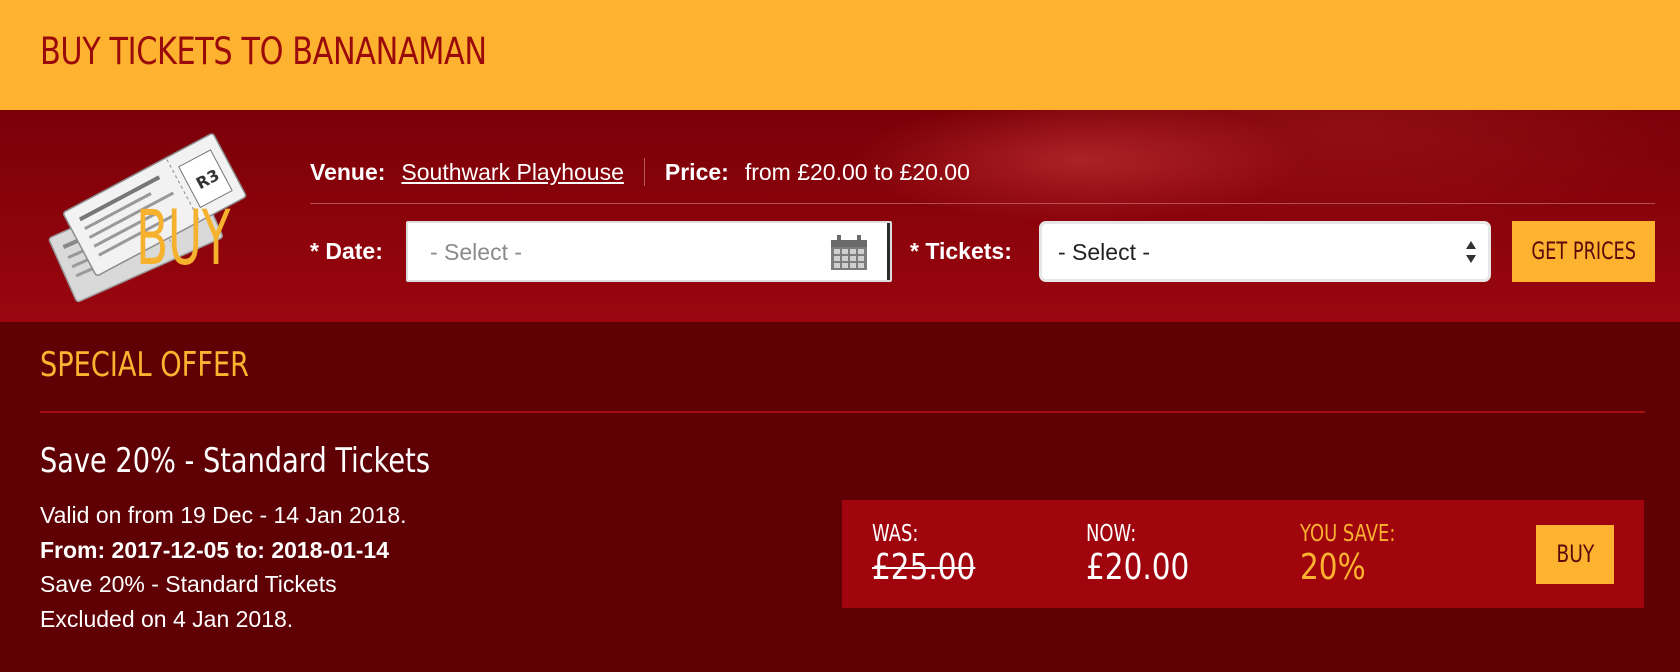  What do you see at coordinates (214, 549) in the screenshot?
I see `deal-date-range: From: 2017-12-05 to: 2018-01-14` at bounding box center [214, 549].